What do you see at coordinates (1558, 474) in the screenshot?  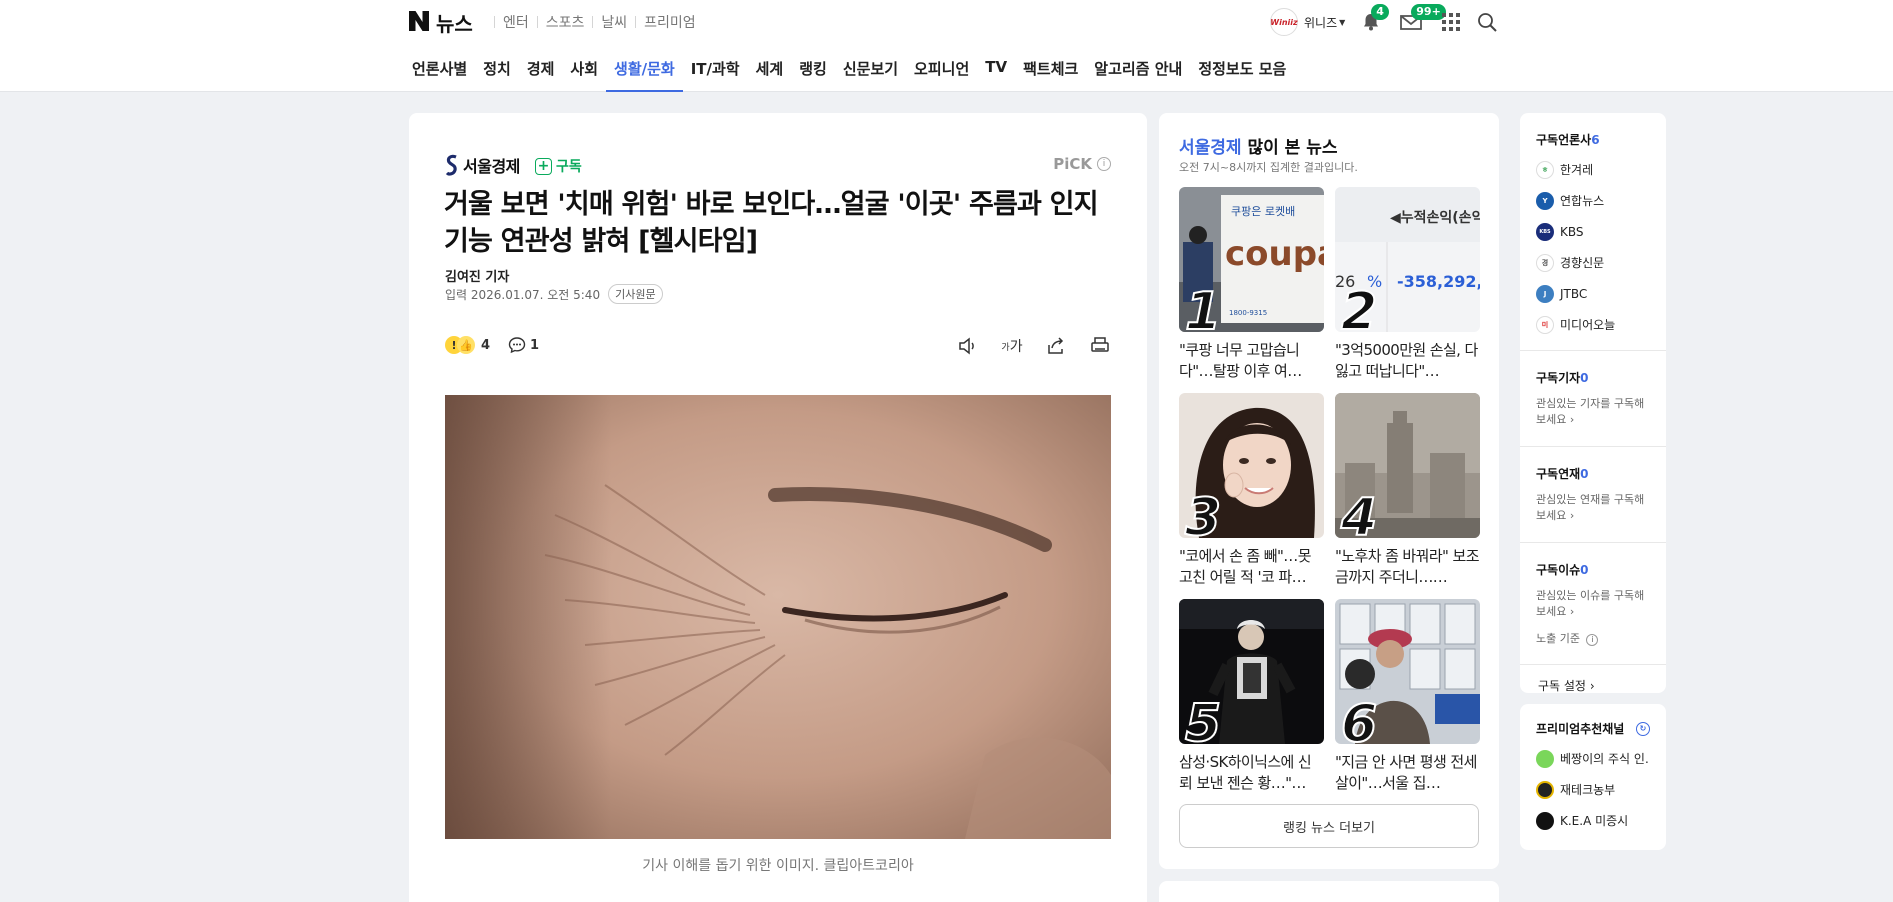 I see `subscribed-series-label: 구독연재` at bounding box center [1558, 474].